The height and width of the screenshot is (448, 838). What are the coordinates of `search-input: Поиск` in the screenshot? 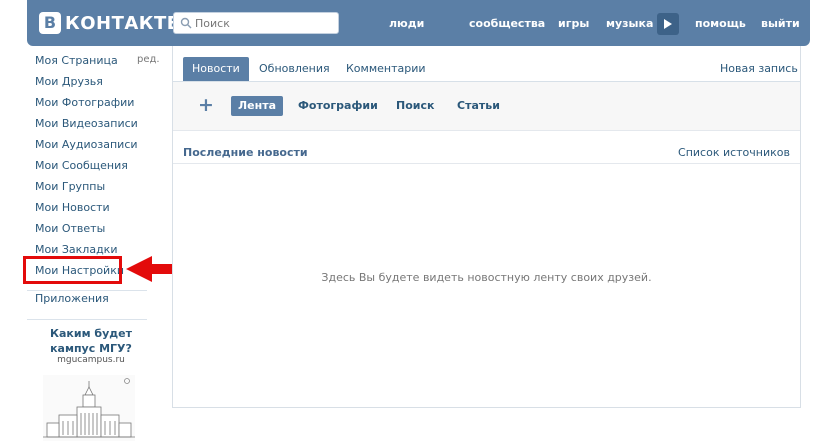 It's located at (256, 23).